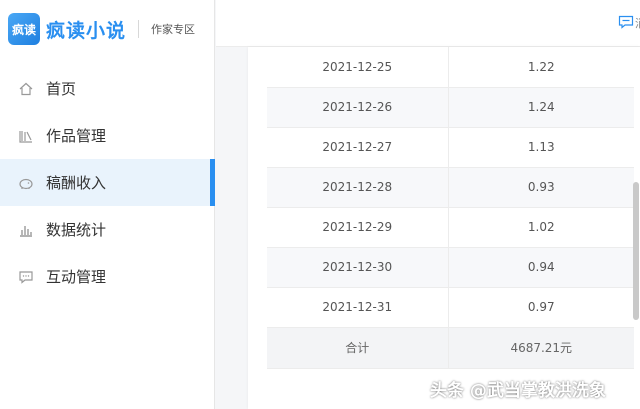 This screenshot has height=409, width=640. What do you see at coordinates (358, 267) in the screenshot?
I see `date-cell: 2021-12-30` at bounding box center [358, 267].